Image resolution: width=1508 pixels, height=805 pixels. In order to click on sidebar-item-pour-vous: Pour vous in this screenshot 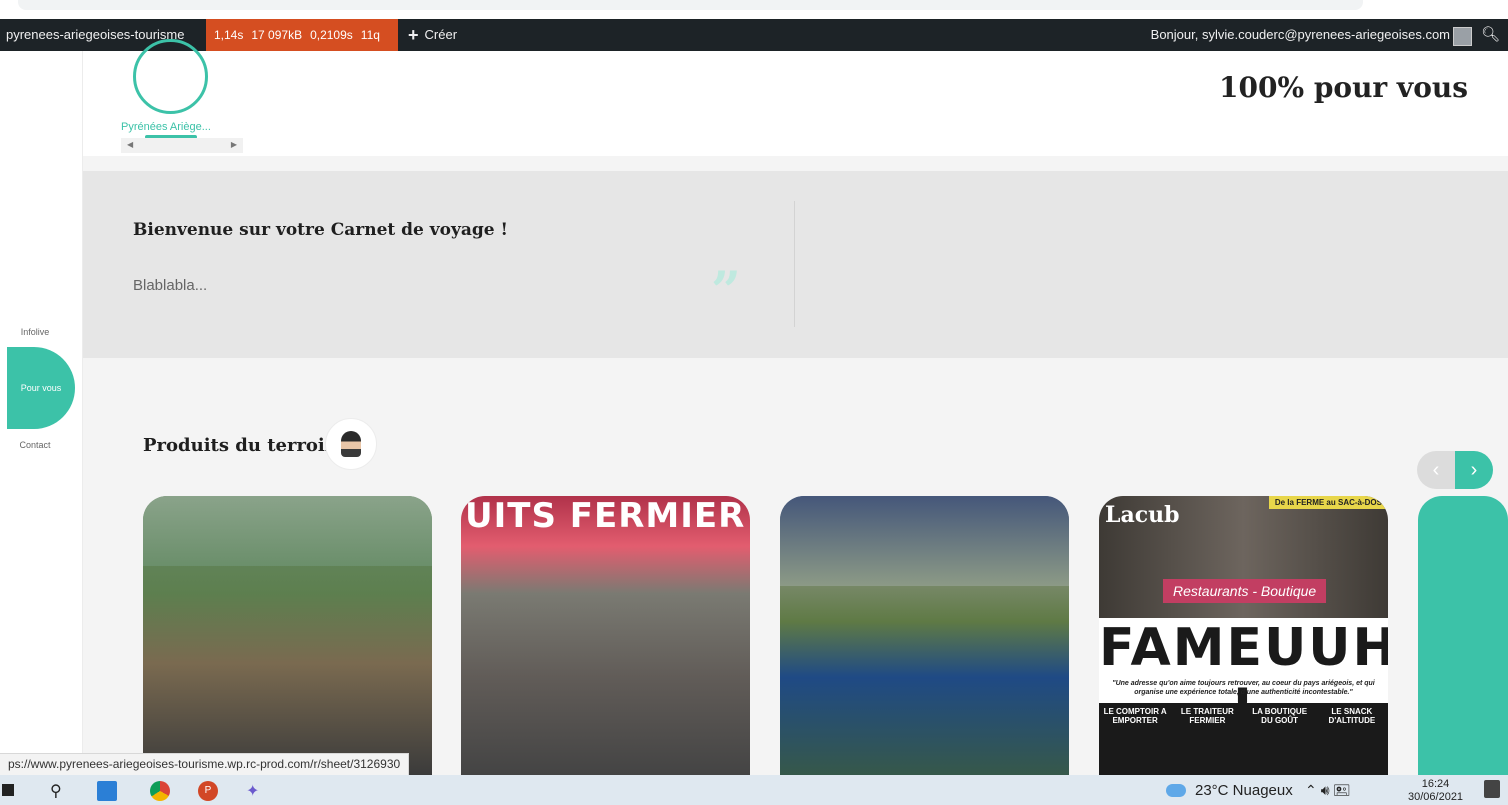, I will do `click(41, 388)`.